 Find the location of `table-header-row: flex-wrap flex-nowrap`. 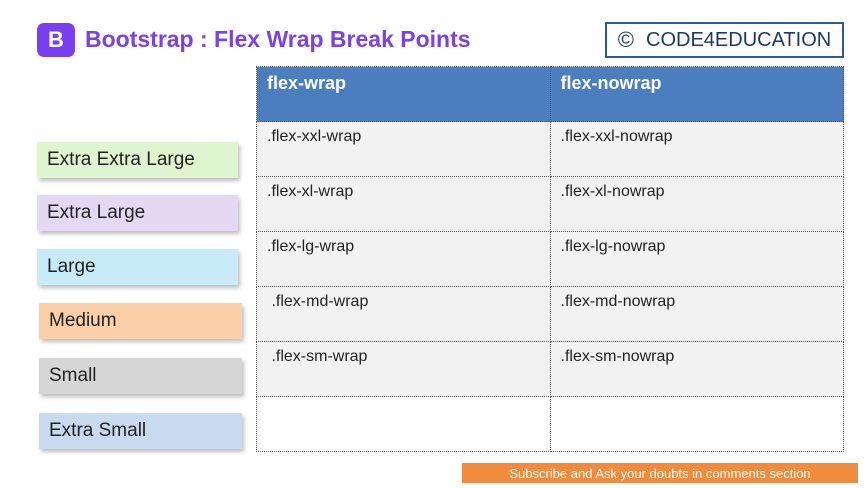

table-header-row: flex-wrap flex-nowrap is located at coordinates (550, 94).